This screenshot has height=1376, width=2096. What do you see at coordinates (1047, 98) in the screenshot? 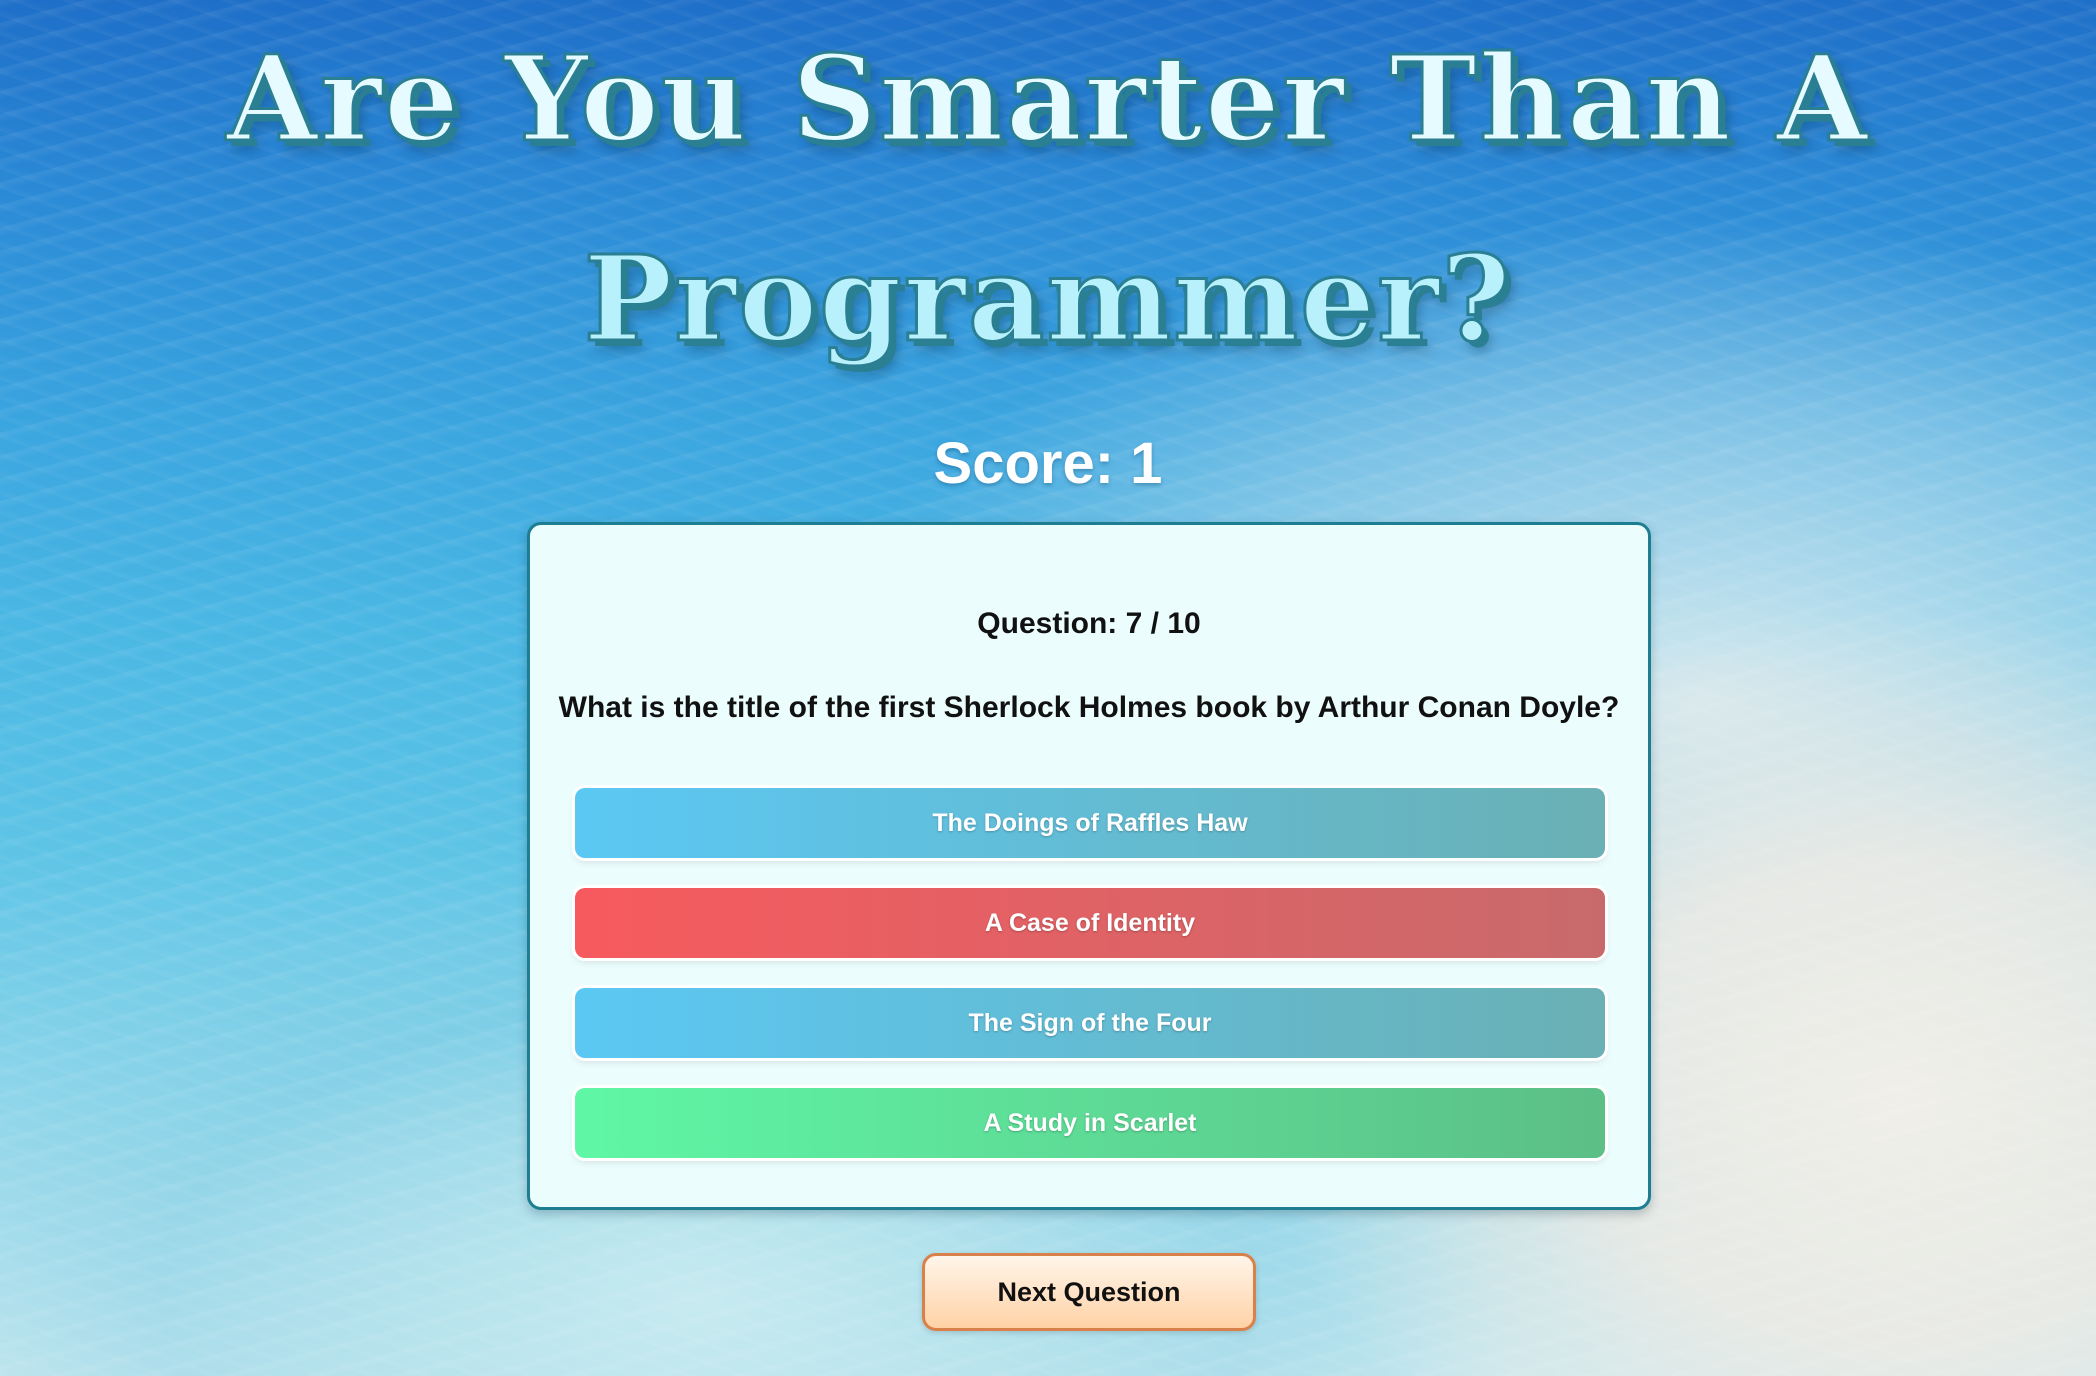
I see `page-title-line1: Are You Smarter Than A` at bounding box center [1047, 98].